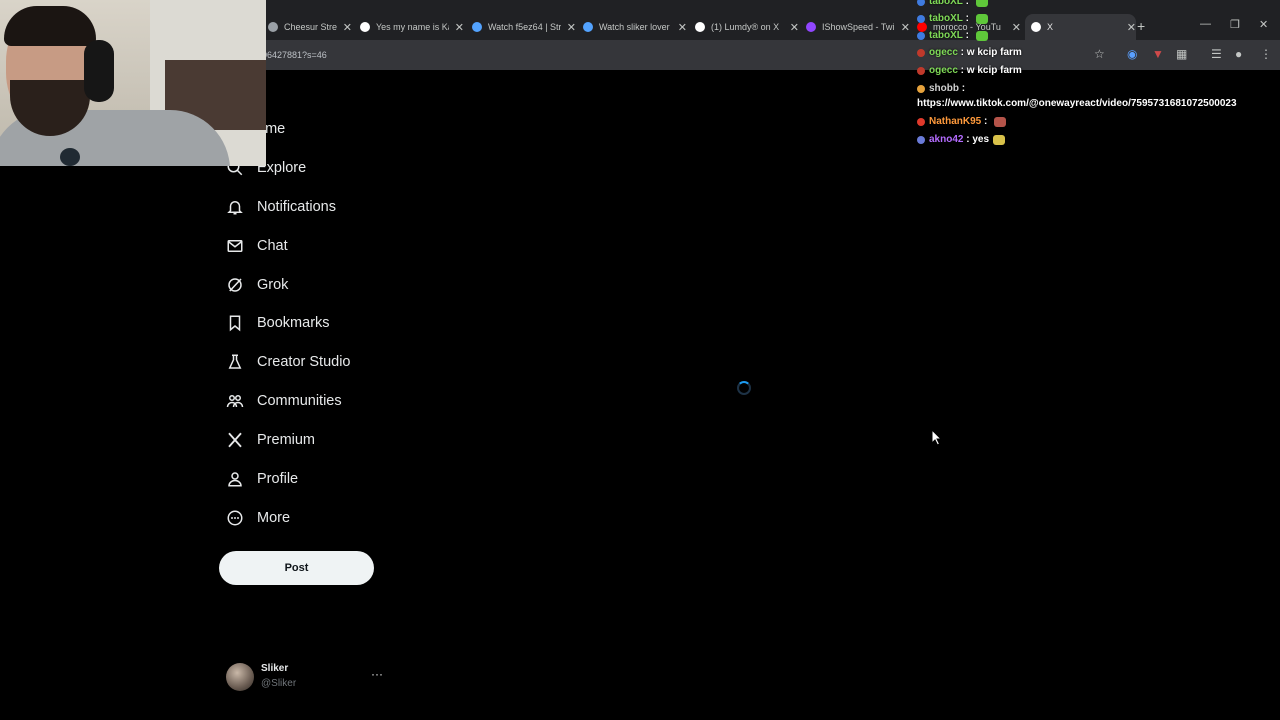  What do you see at coordinates (235, 440) in the screenshot?
I see `x-logo-icon` at bounding box center [235, 440].